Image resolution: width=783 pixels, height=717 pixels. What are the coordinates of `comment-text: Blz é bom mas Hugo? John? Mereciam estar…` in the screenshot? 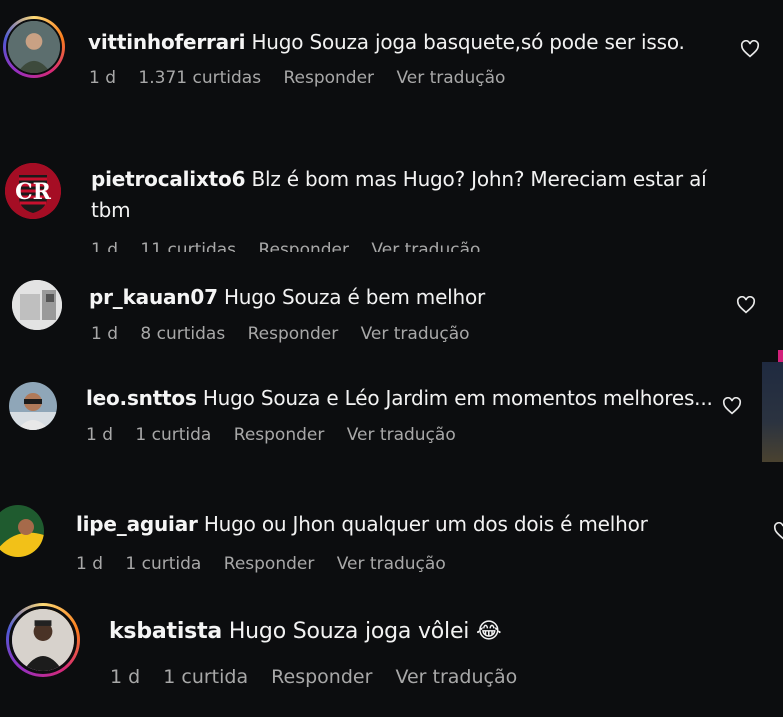 It's located at (479, 179).